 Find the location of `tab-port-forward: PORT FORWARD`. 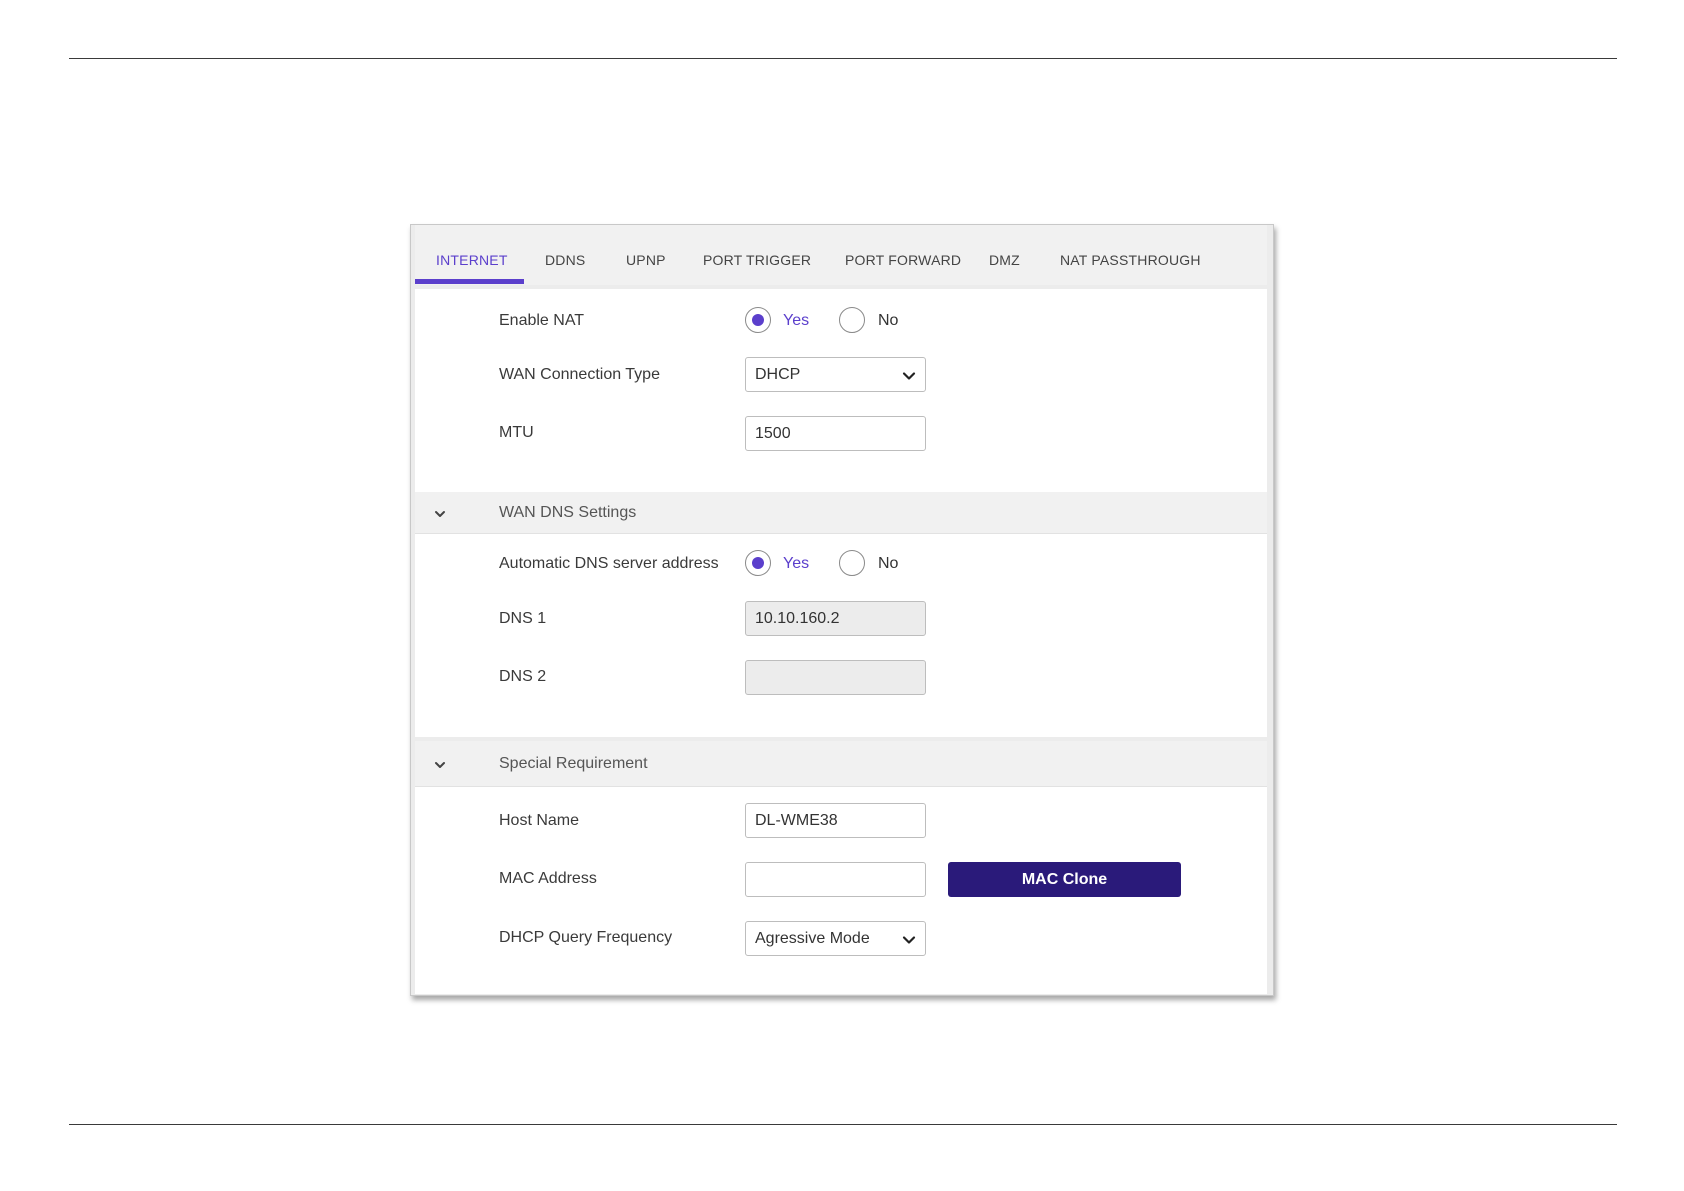

tab-port-forward: PORT FORWARD is located at coordinates (903, 260).